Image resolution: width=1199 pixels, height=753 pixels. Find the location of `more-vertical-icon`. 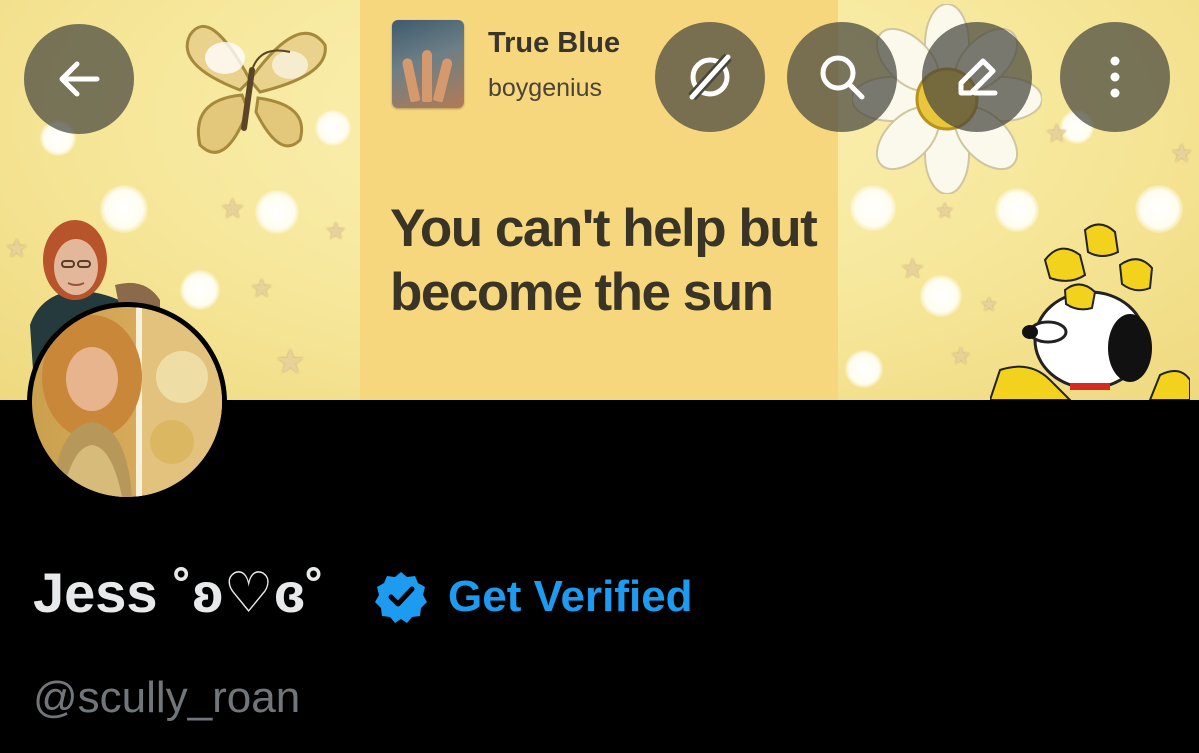

more-vertical-icon is located at coordinates (1115, 77).